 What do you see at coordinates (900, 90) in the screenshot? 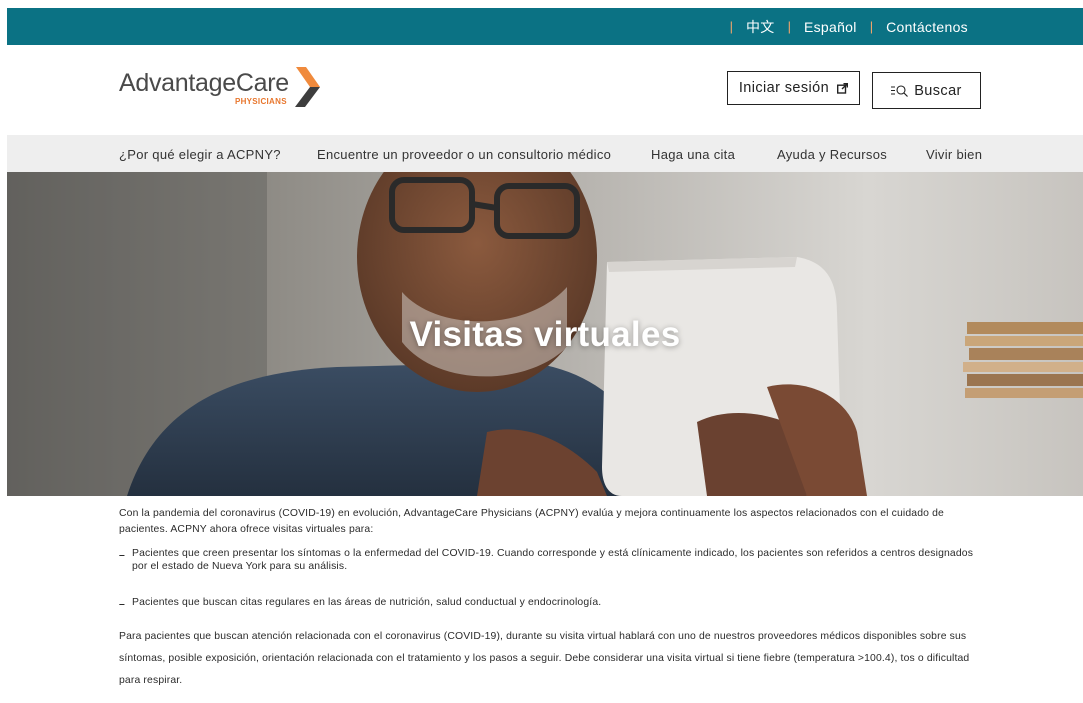
I see `search-icon` at bounding box center [900, 90].